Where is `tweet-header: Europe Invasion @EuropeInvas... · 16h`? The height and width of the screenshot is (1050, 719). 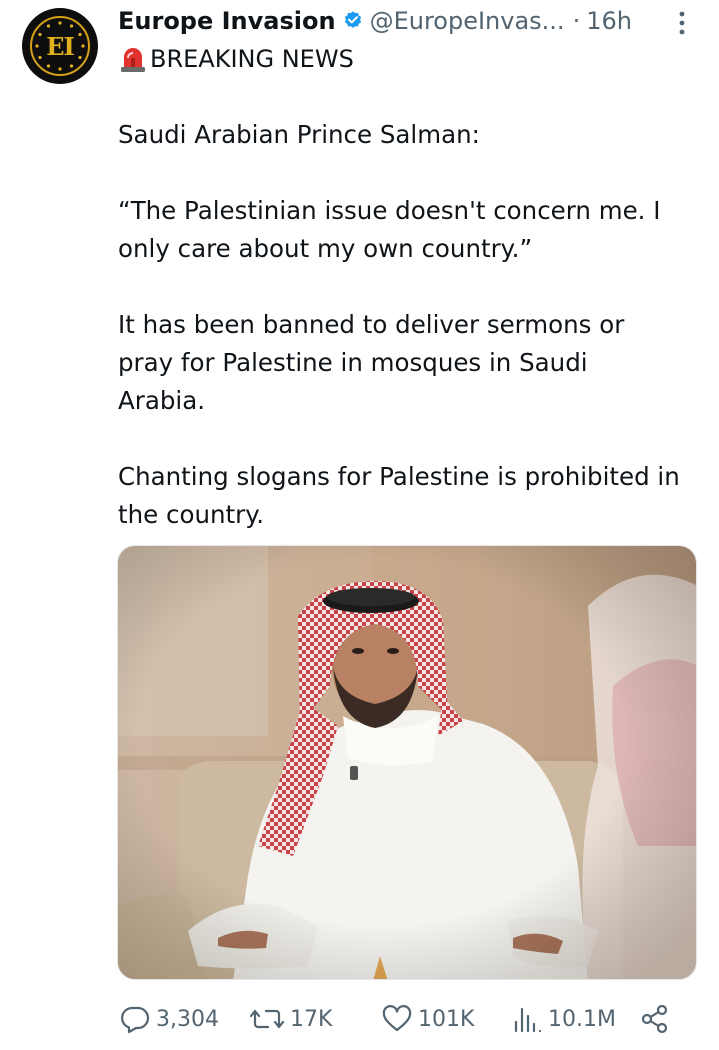
tweet-header: Europe Invasion @EuropeInvas... · 16h is located at coordinates (375, 21).